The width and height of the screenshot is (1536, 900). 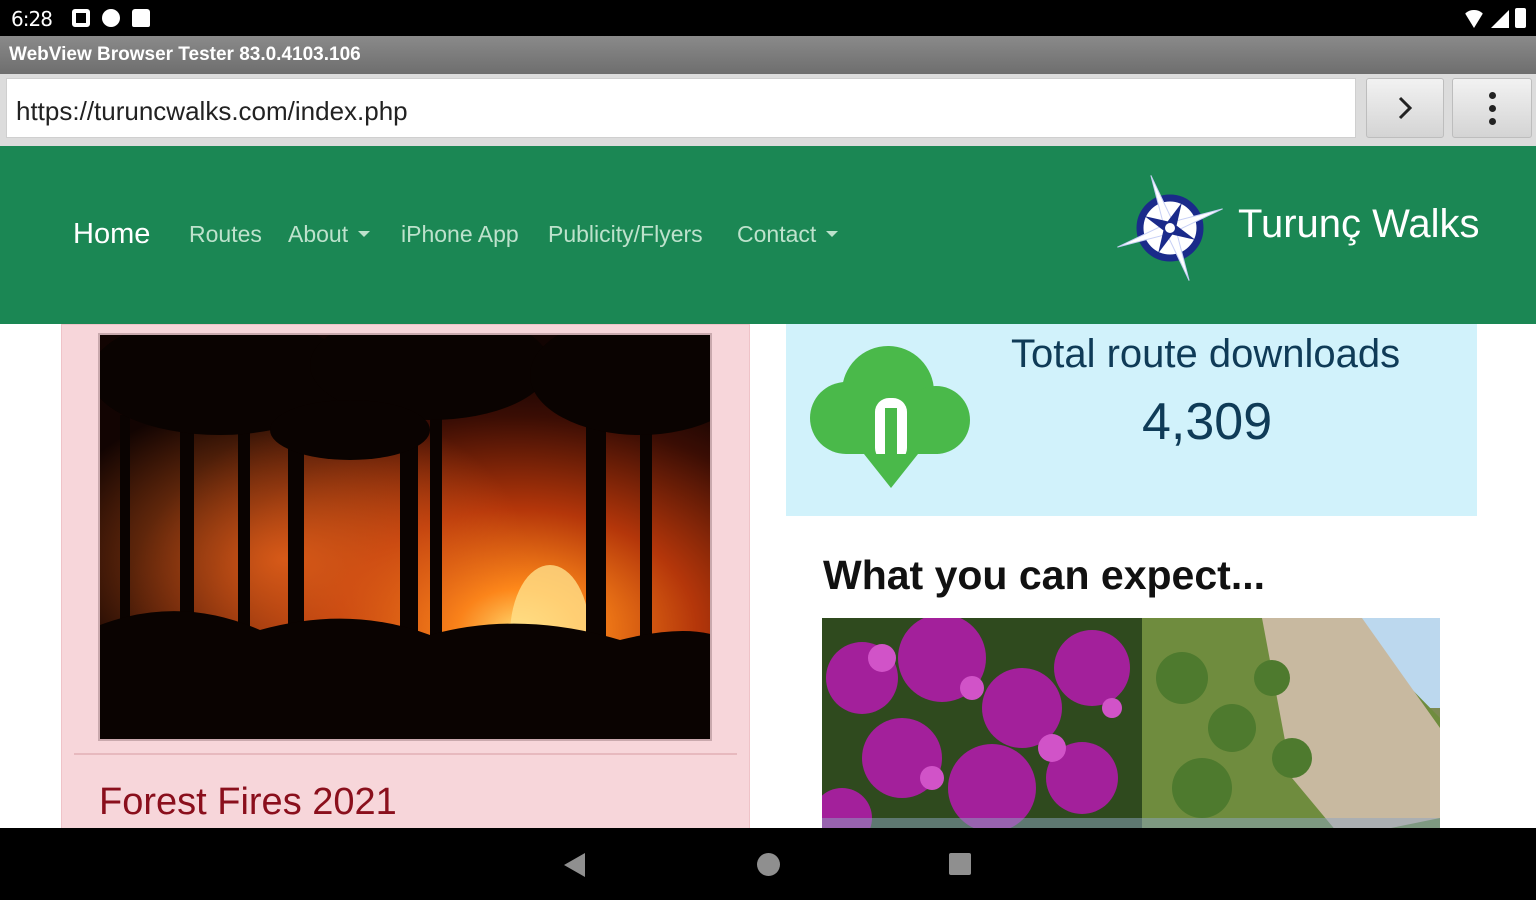 I want to click on round-notification-icon, so click(x=111, y=18).